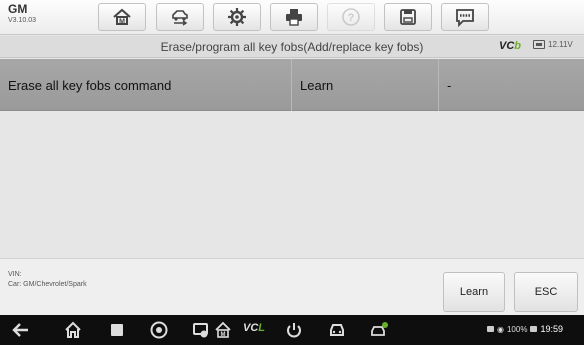 The width and height of the screenshot is (584, 345). I want to click on clock: 19:59, so click(551, 329).